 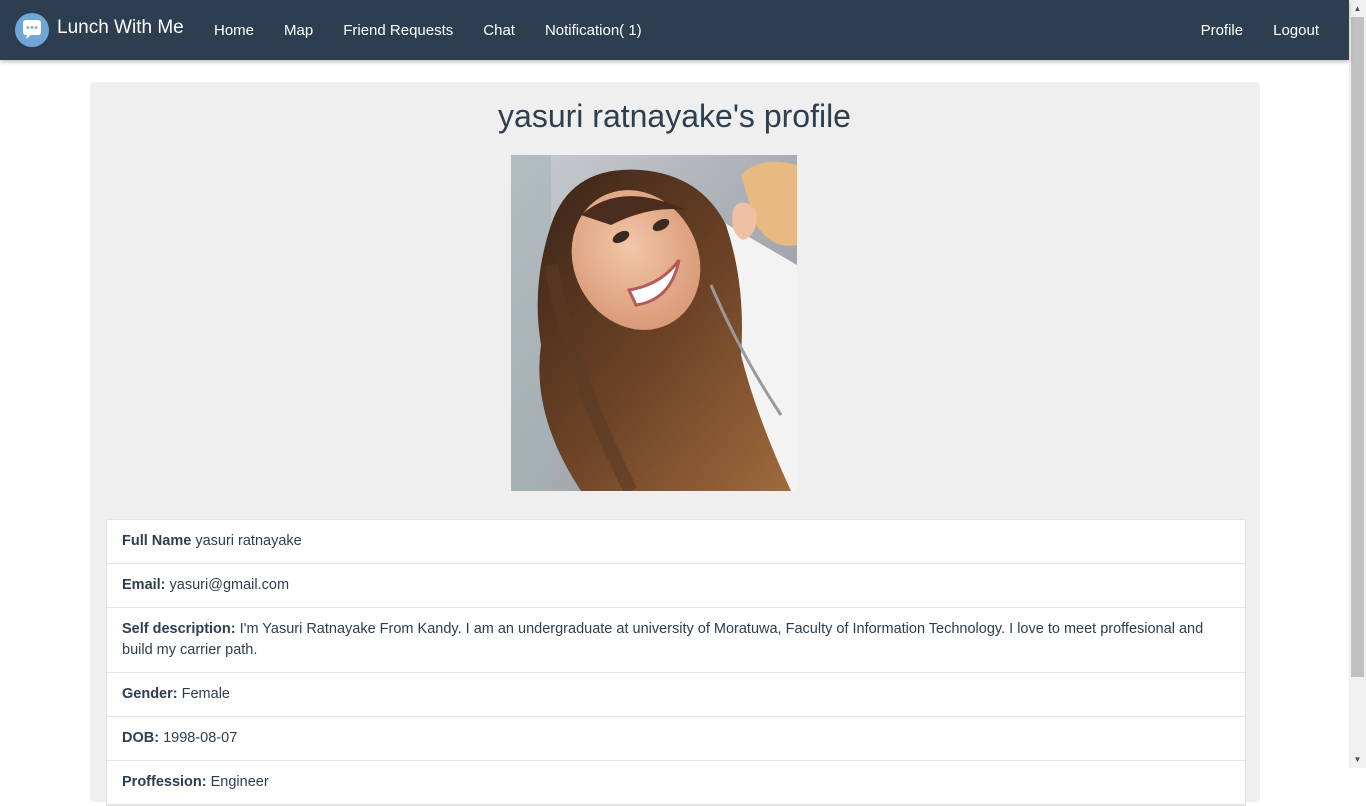 What do you see at coordinates (205, 694) in the screenshot?
I see `info-value: Female` at bounding box center [205, 694].